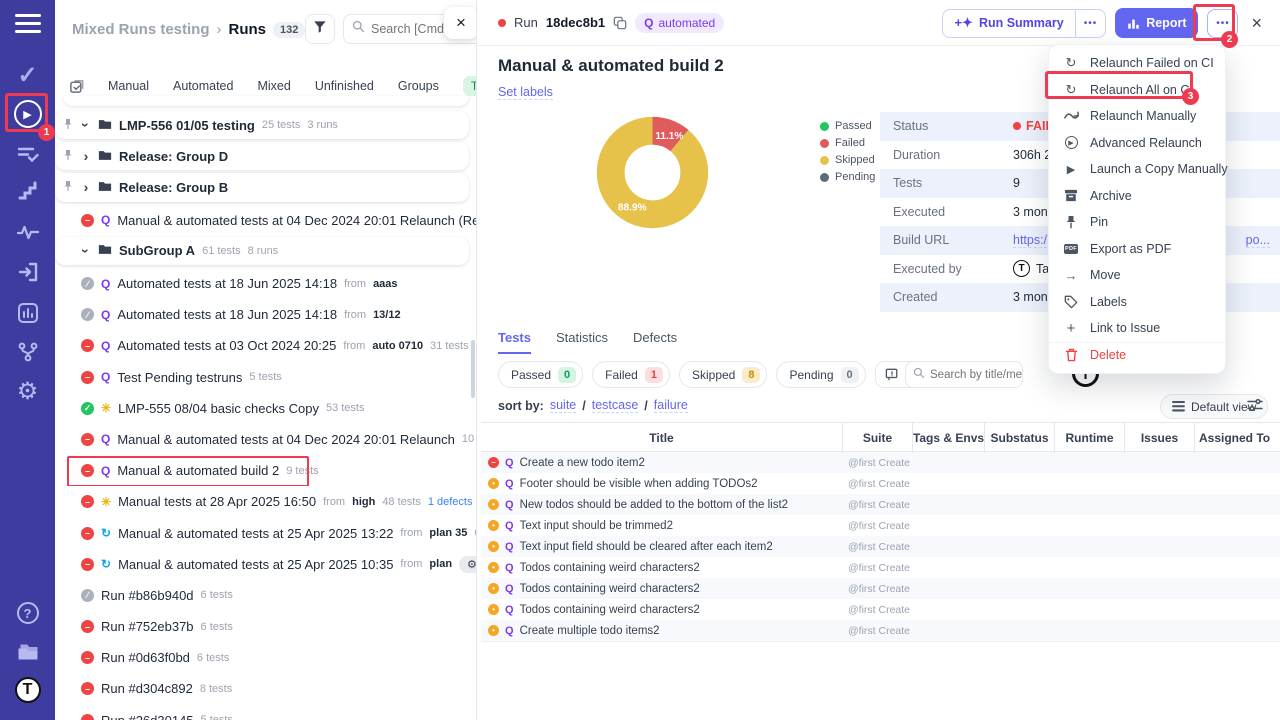 This screenshot has height=720, width=1280. What do you see at coordinates (1090, 438) in the screenshot?
I see `col-runtime: Runtime` at bounding box center [1090, 438].